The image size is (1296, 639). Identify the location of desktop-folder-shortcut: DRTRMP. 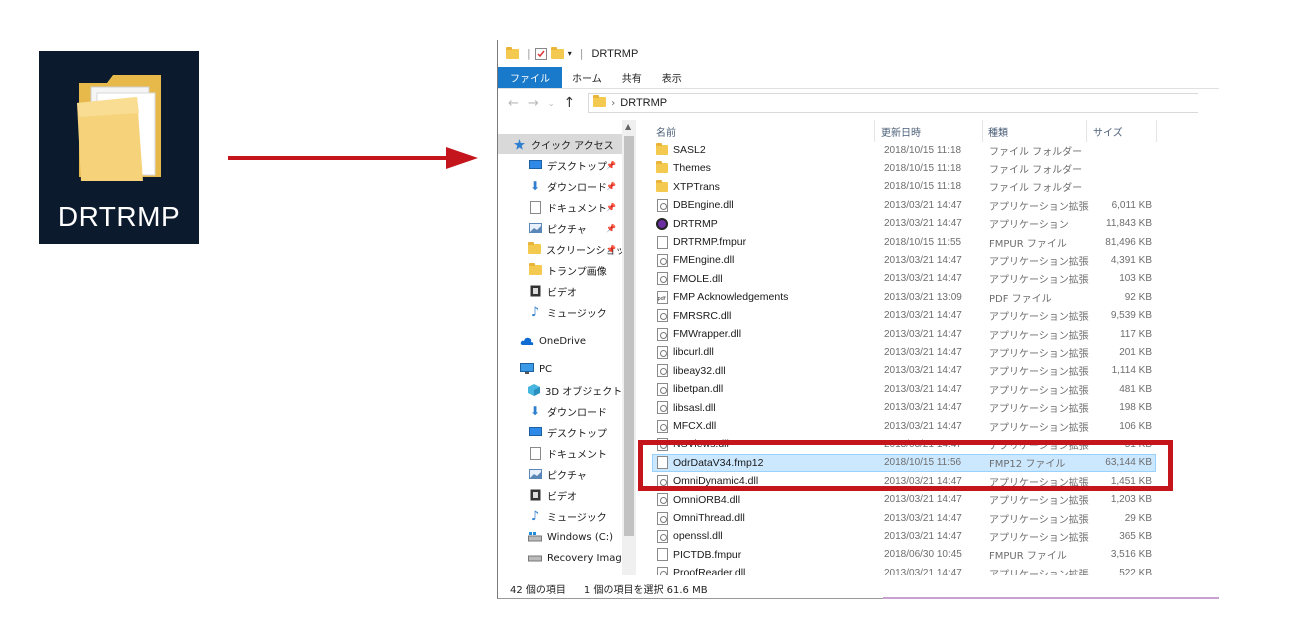
(119, 147).